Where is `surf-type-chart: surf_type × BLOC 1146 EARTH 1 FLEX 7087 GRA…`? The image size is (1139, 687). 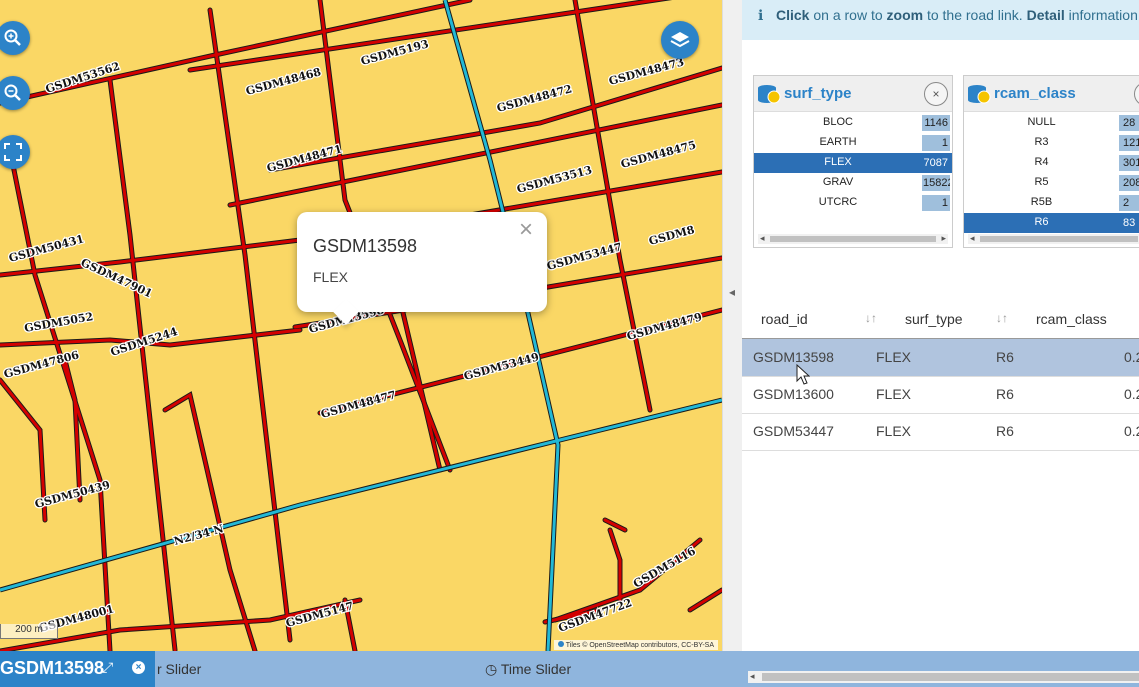 surf-type-chart: surf_type × BLOC 1146 EARTH 1 FLEX 7087 GRA… is located at coordinates (853, 161).